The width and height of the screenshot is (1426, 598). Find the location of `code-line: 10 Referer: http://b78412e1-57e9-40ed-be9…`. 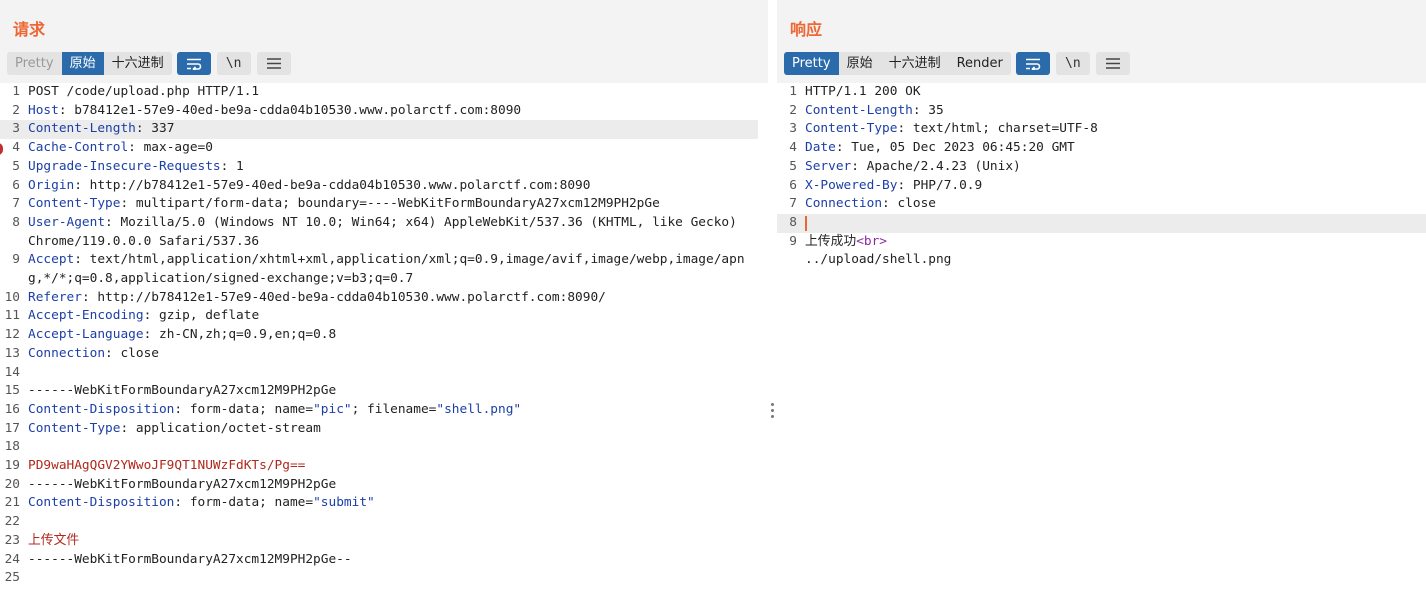

code-line: 10 Referer: http://b78412e1-57e9-40ed-be9… is located at coordinates (379, 298).